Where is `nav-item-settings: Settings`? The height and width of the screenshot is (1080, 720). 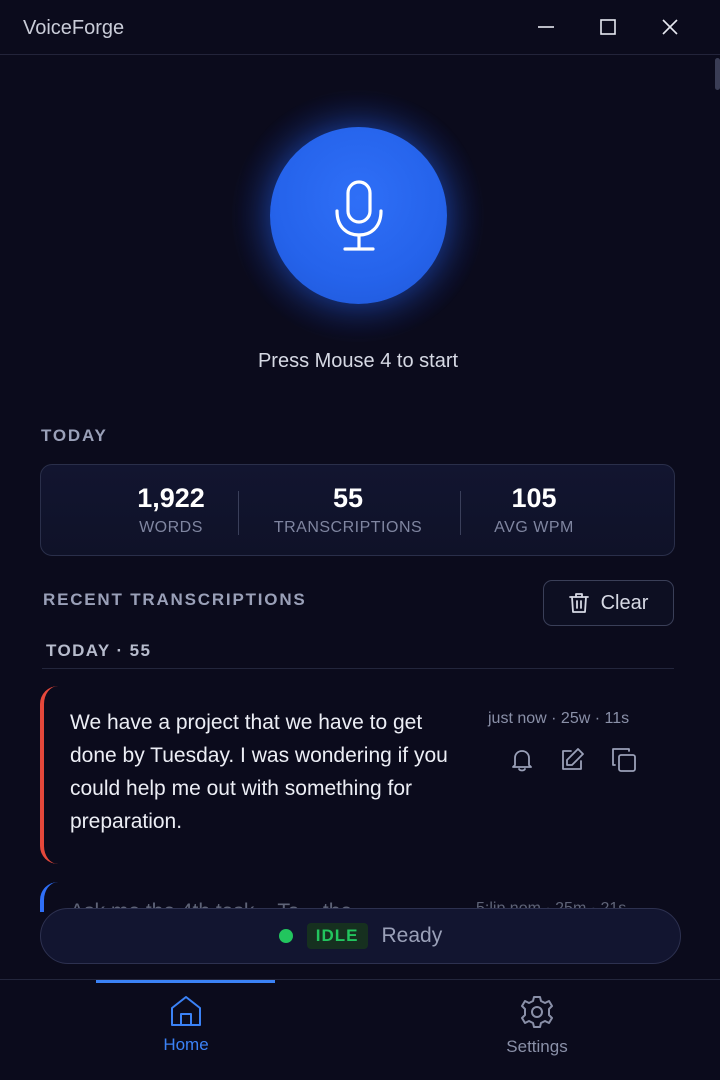 nav-item-settings: Settings is located at coordinates (537, 1025).